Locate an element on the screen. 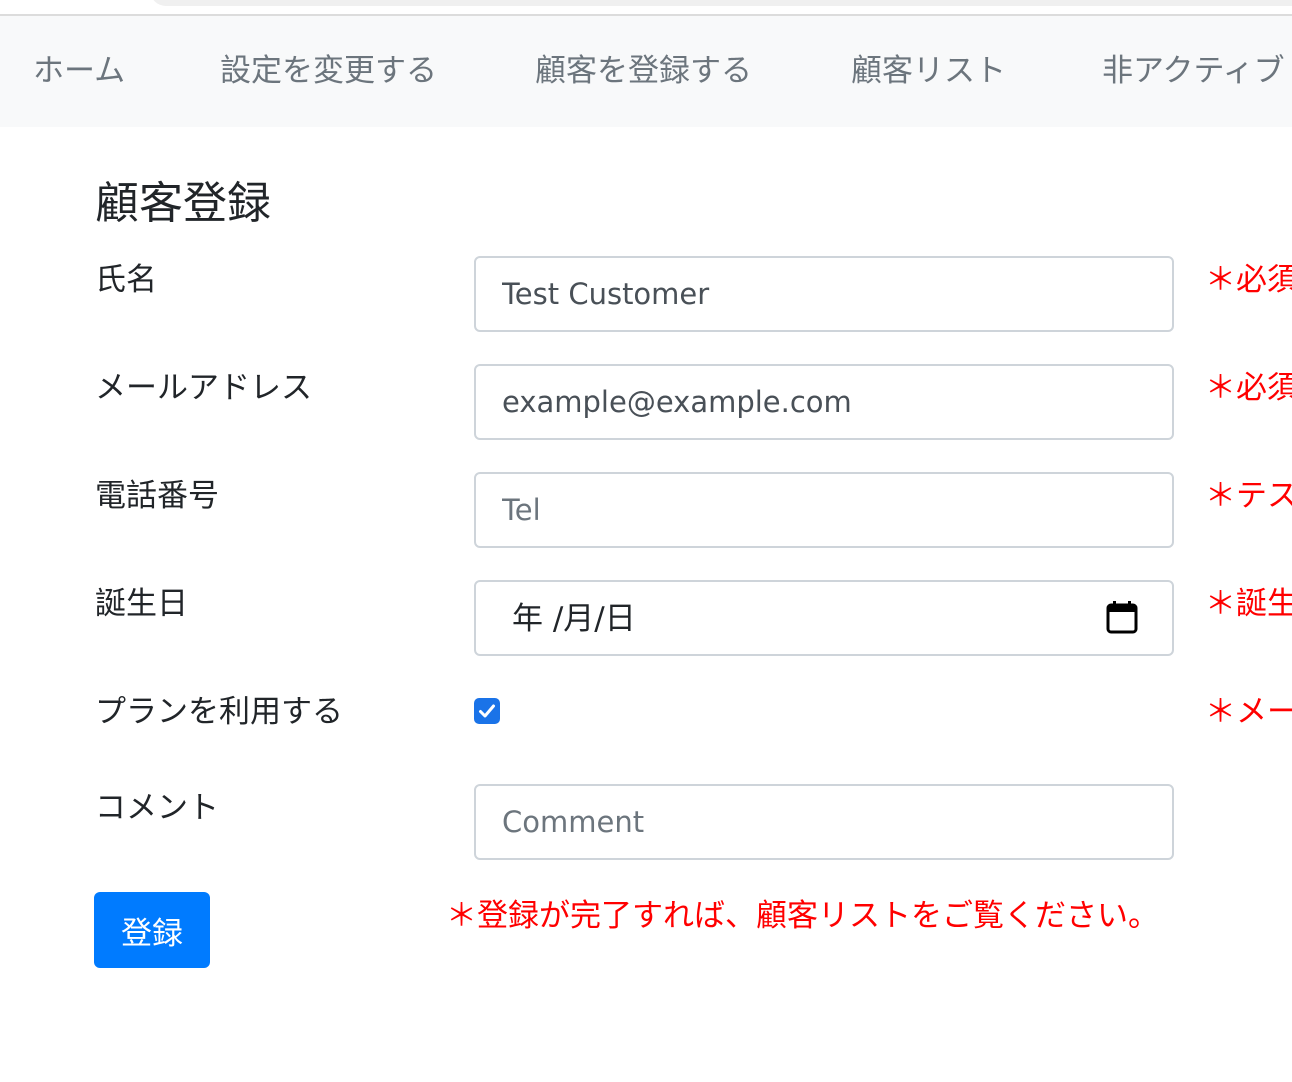 The image size is (1292, 1082). completion-note: ＊登録が完了すれば、顧客リストをご覧ください。 is located at coordinates (802, 916).